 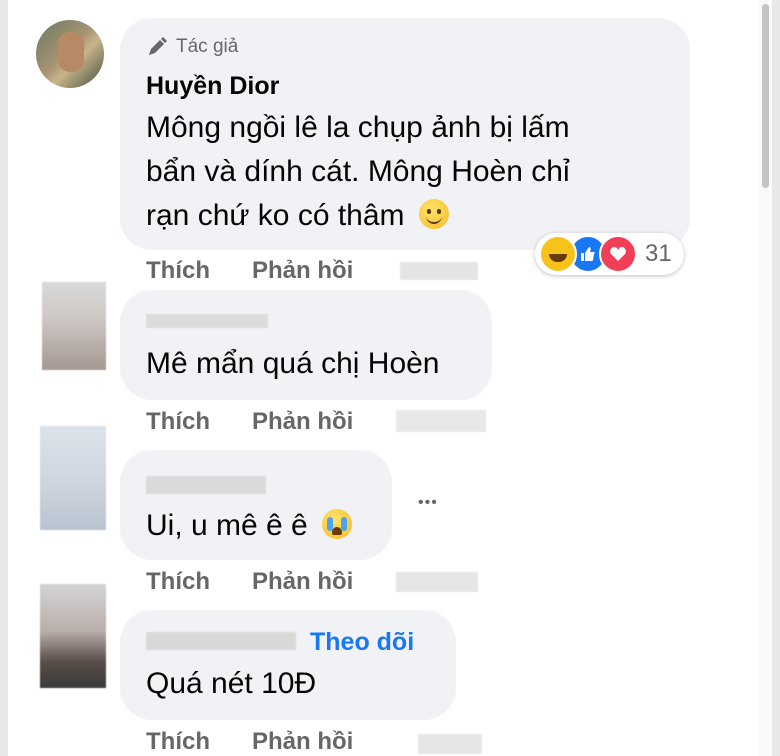 I want to click on crying-emoji-icon, so click(x=337, y=524).